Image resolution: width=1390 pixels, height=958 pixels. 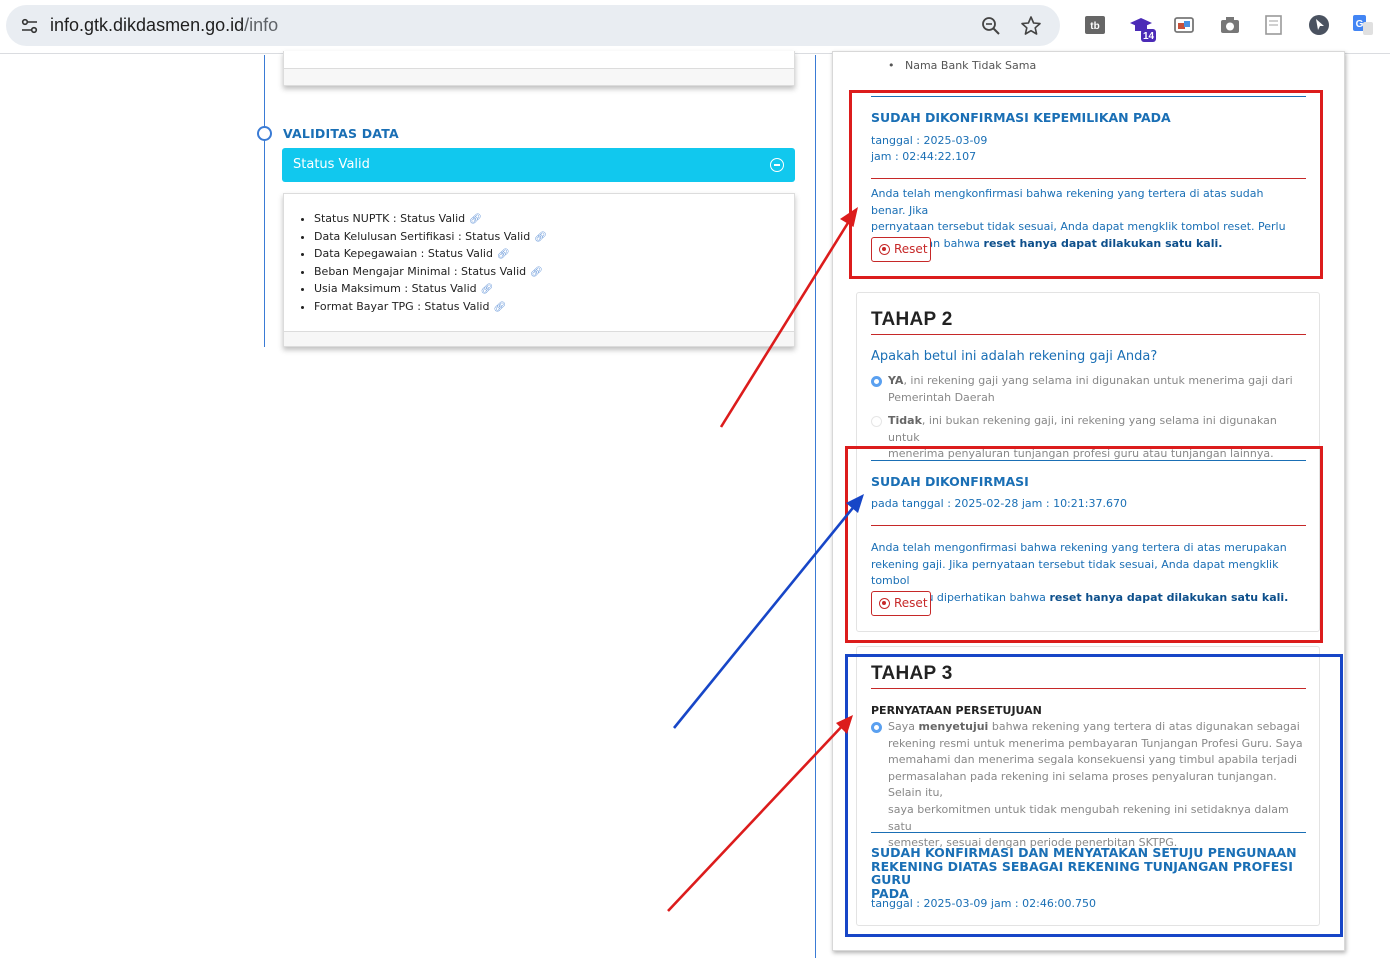 What do you see at coordinates (164, 25) in the screenshot?
I see `url-text: info.gtk.dikdasmen.go.id/info` at bounding box center [164, 25].